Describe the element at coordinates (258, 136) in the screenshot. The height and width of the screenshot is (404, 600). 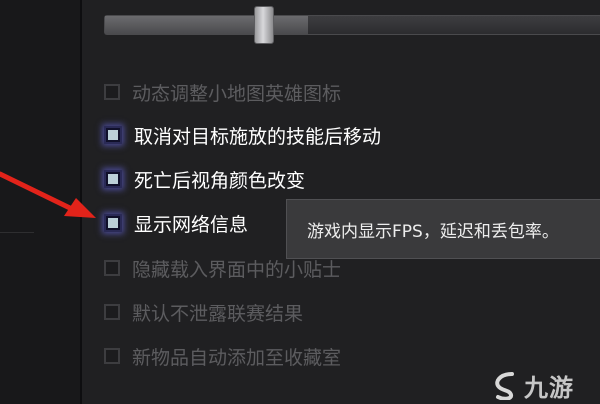
I see `option-label: 取消对目标施放的技能后移动` at that location.